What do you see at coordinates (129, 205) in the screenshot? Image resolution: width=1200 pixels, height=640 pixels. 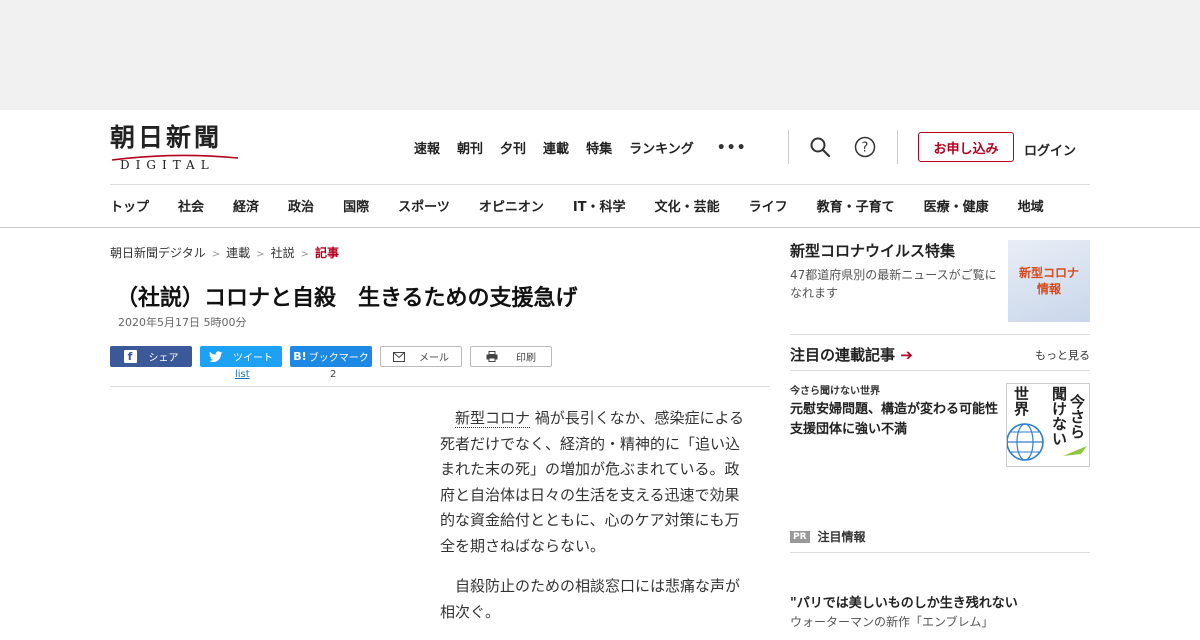 I see `cat-item-top: トップ` at bounding box center [129, 205].